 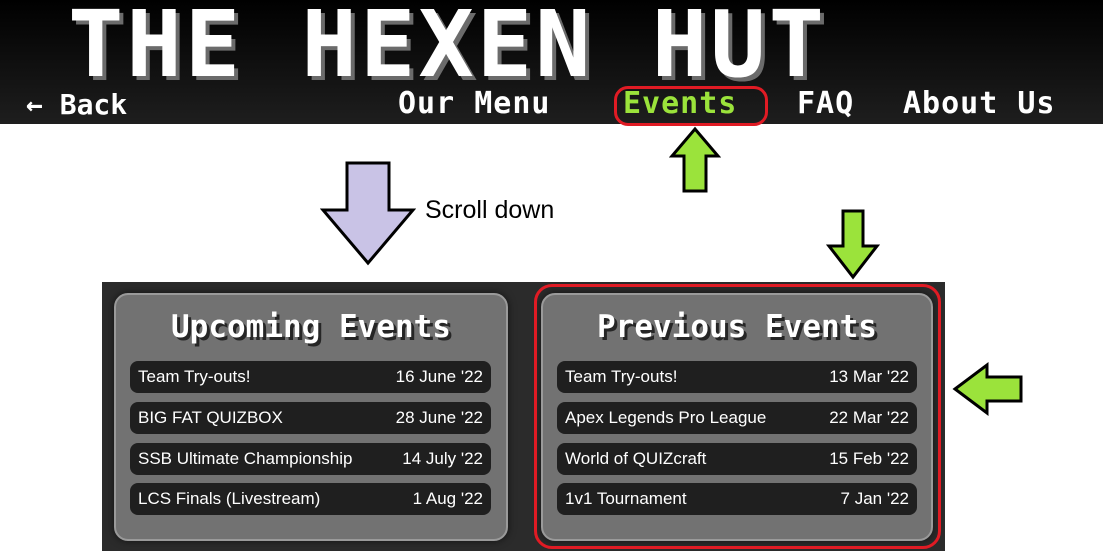 What do you see at coordinates (825, 103) in the screenshot?
I see `nav-faq: FAQ` at bounding box center [825, 103].